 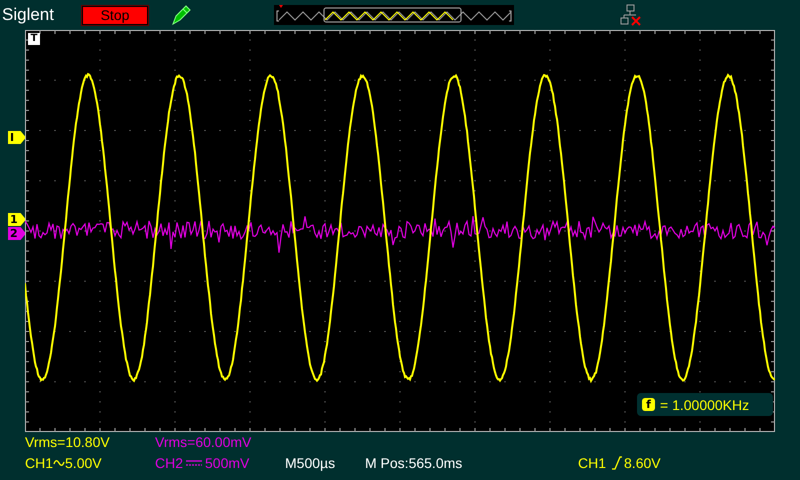 I want to click on frequency-label: f, so click(x=648, y=404).